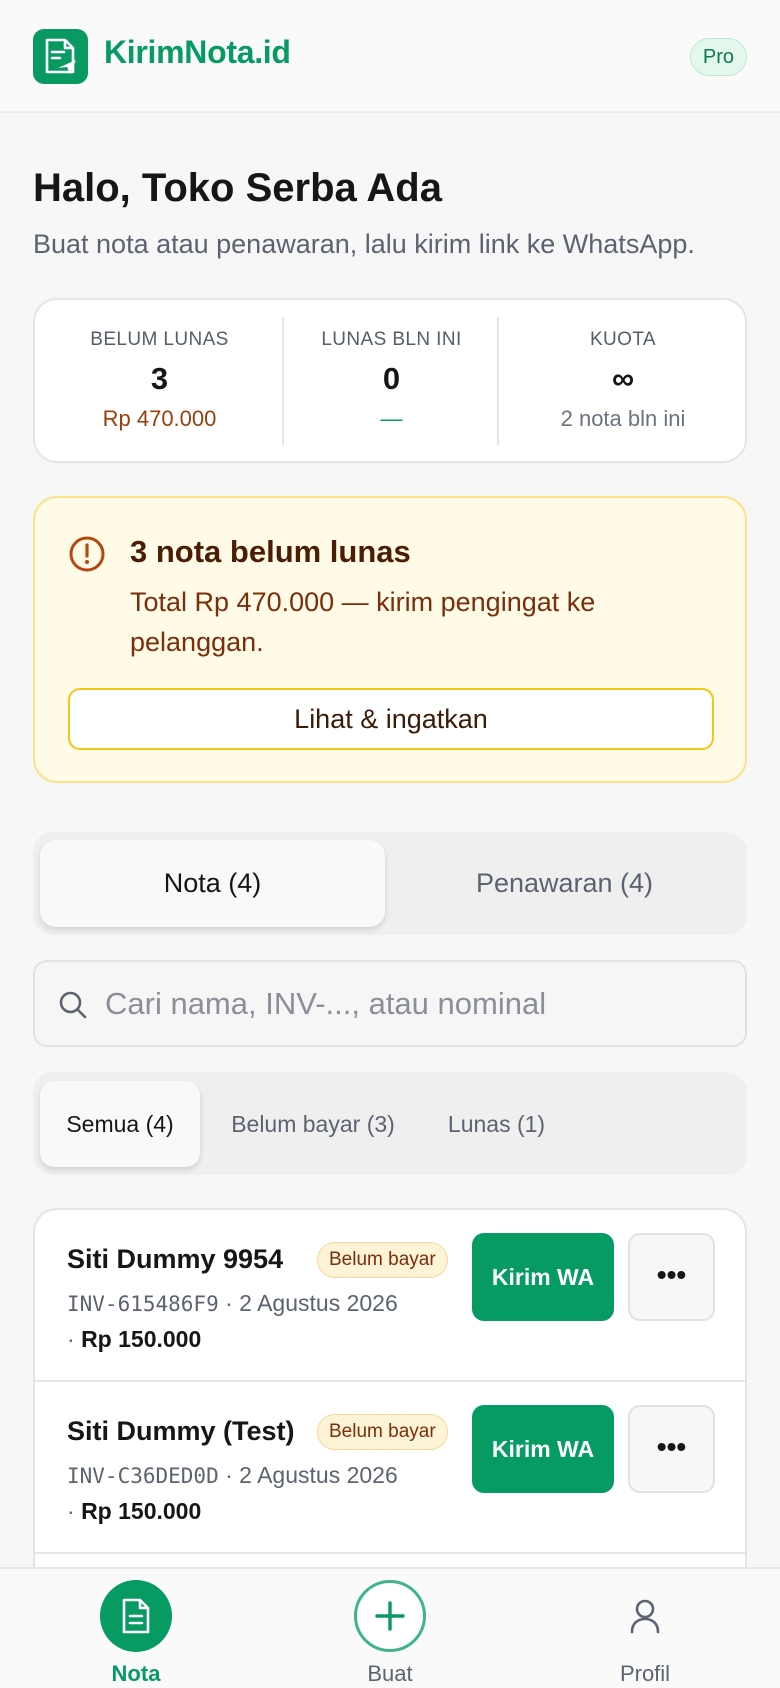  What do you see at coordinates (390, 56) in the screenshot?
I see `app-header: KirimNota.id Pro` at bounding box center [390, 56].